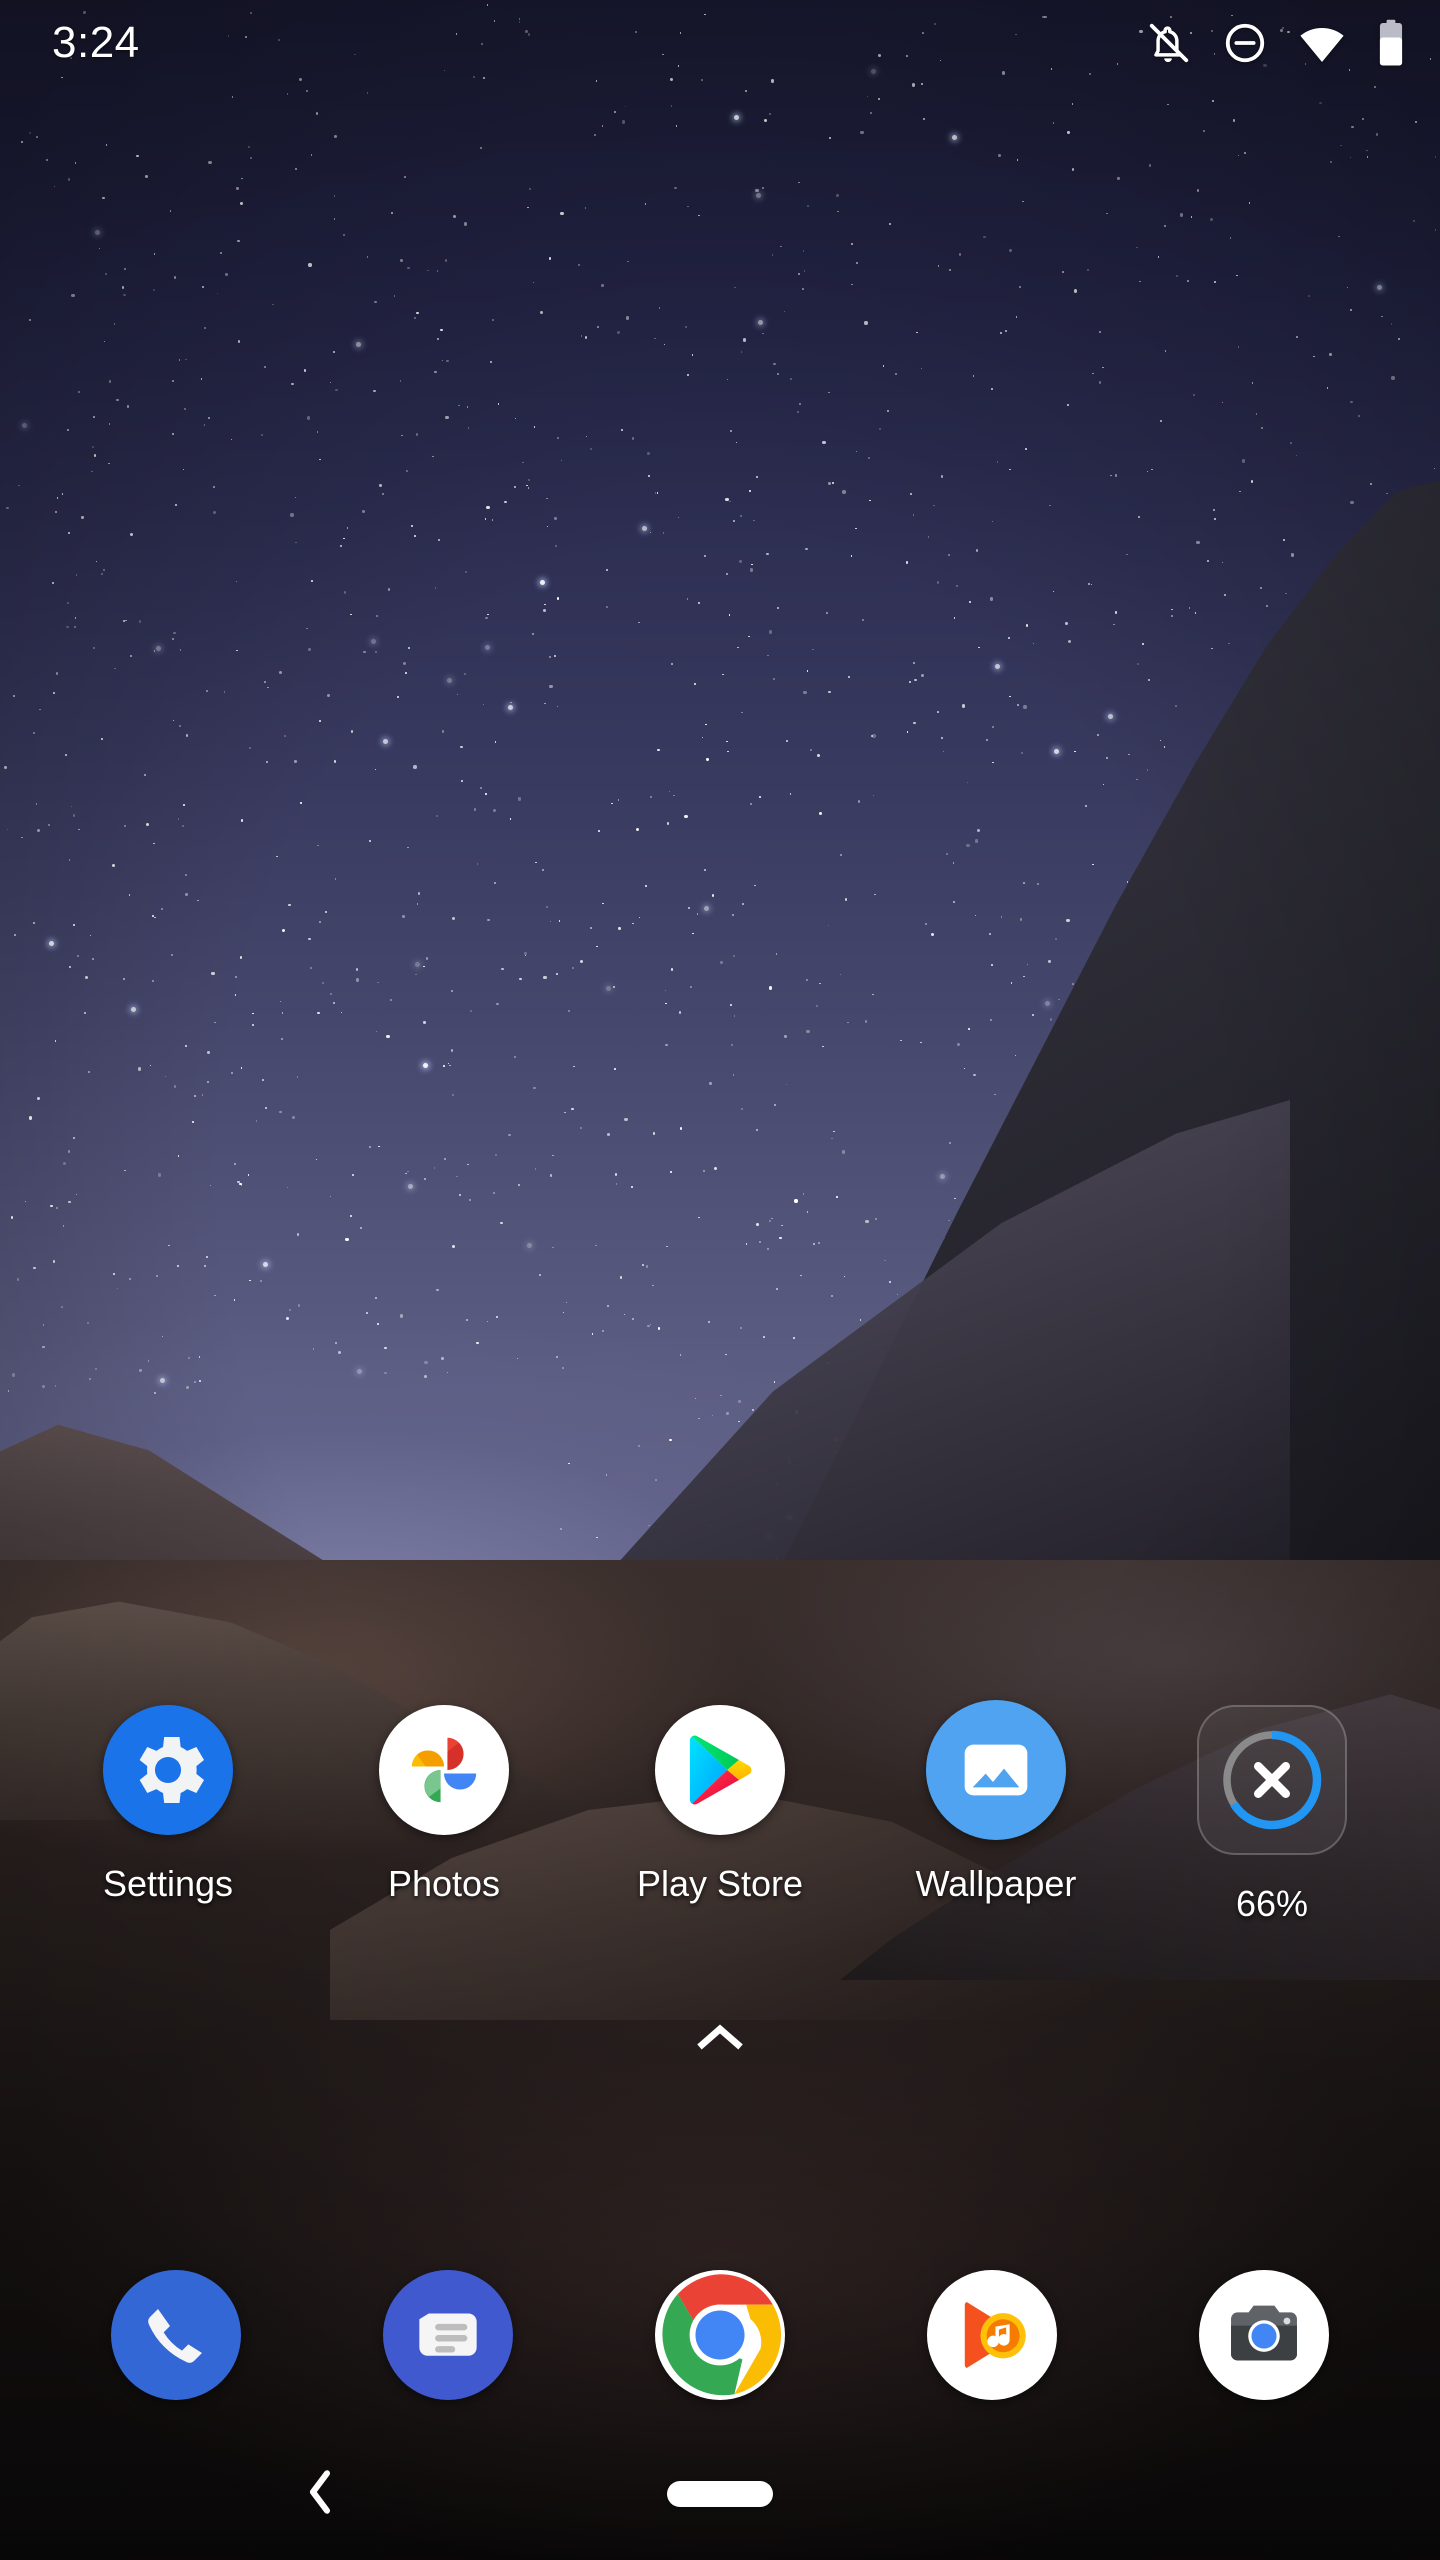 The width and height of the screenshot is (1440, 2560). I want to click on download-percent-label: 66%, so click(1272, 1903).